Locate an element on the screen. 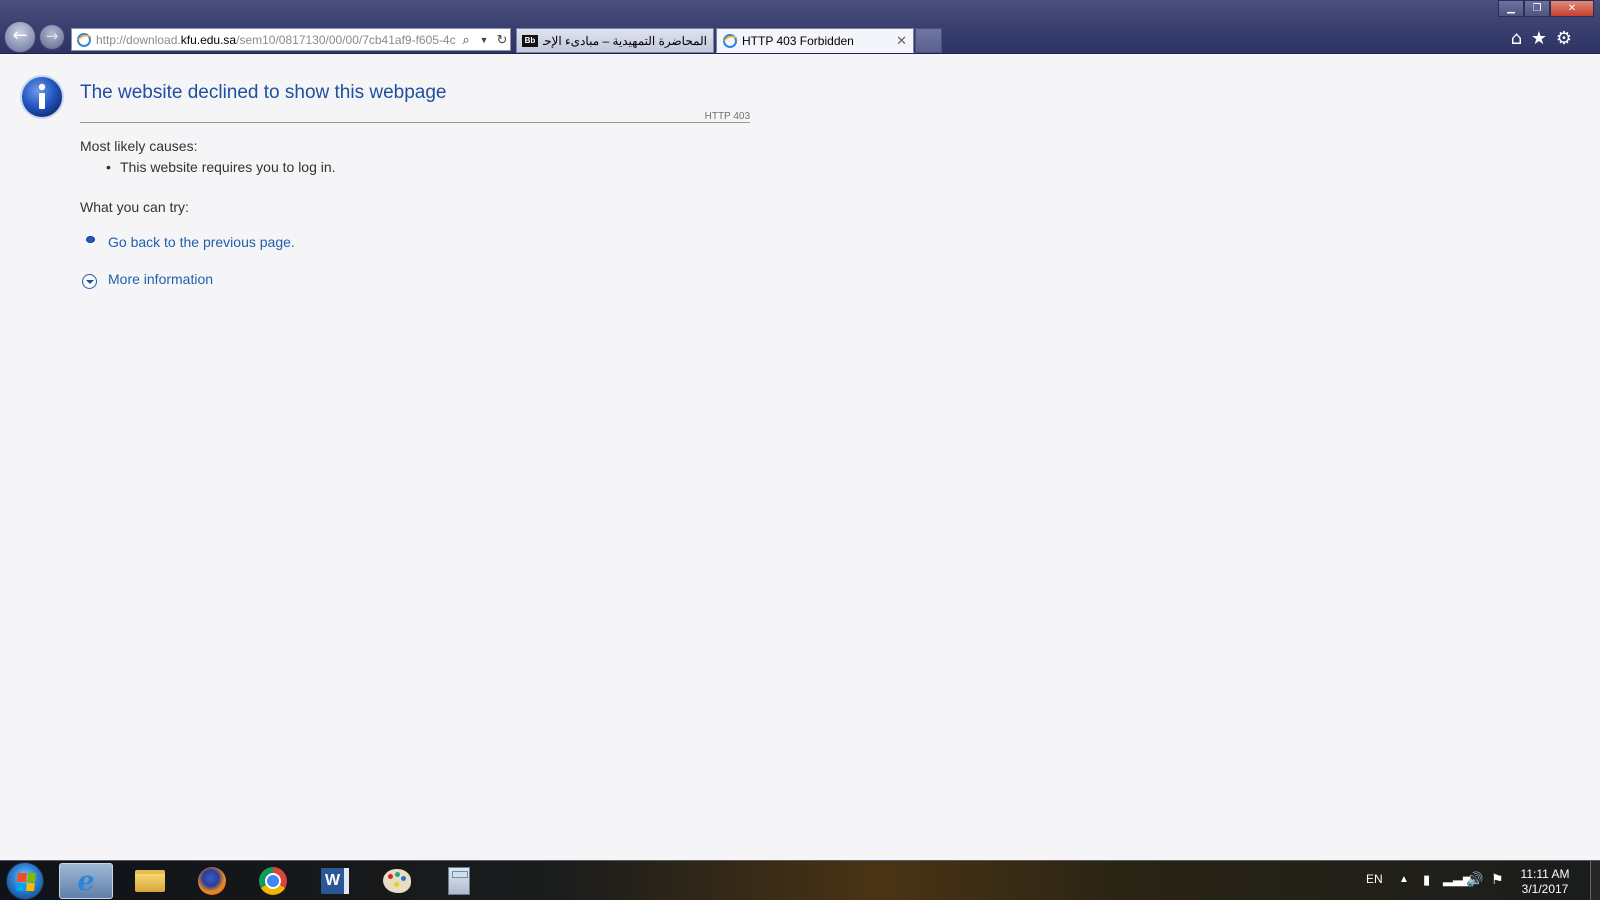 This screenshot has width=1600, height=900. info-icon is located at coordinates (42, 97).